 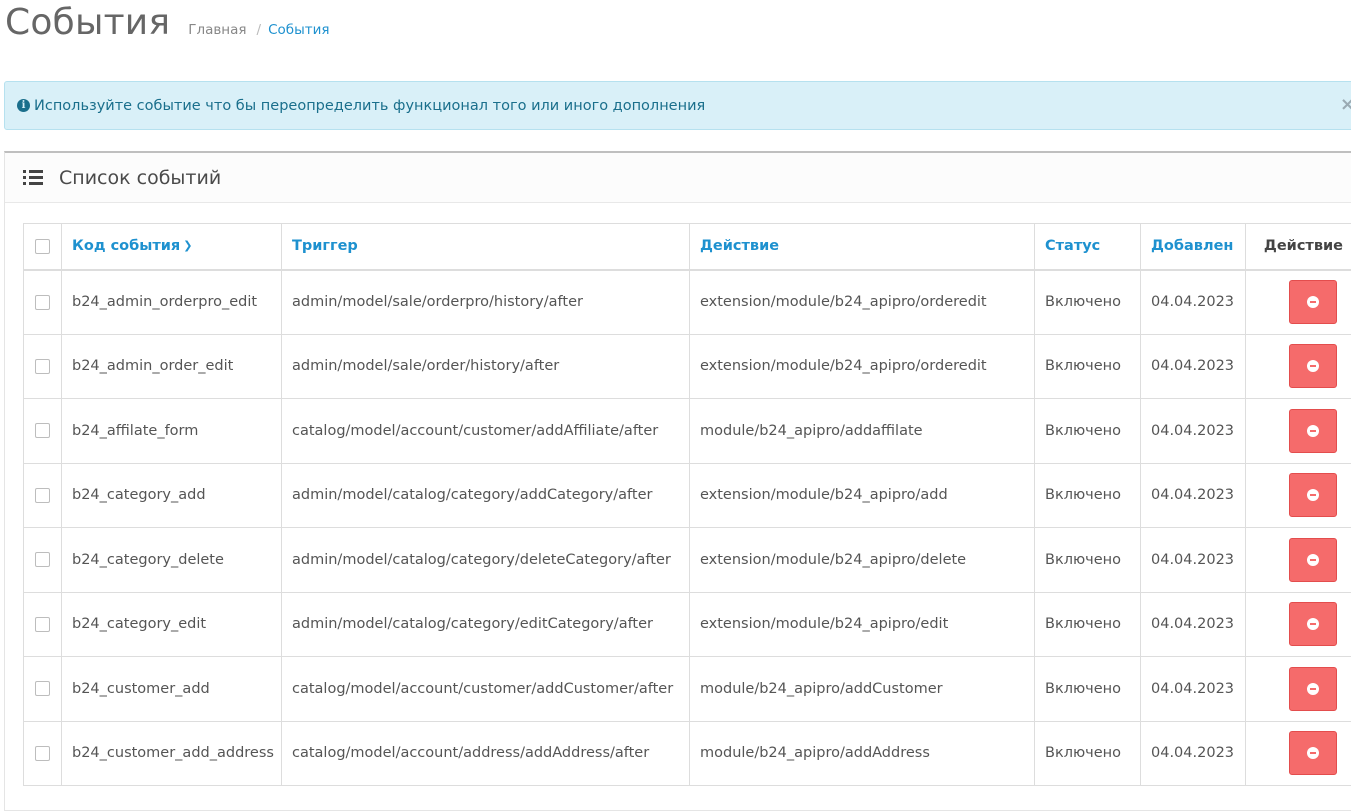 I want to click on select-all-checkbox, so click(x=42, y=246).